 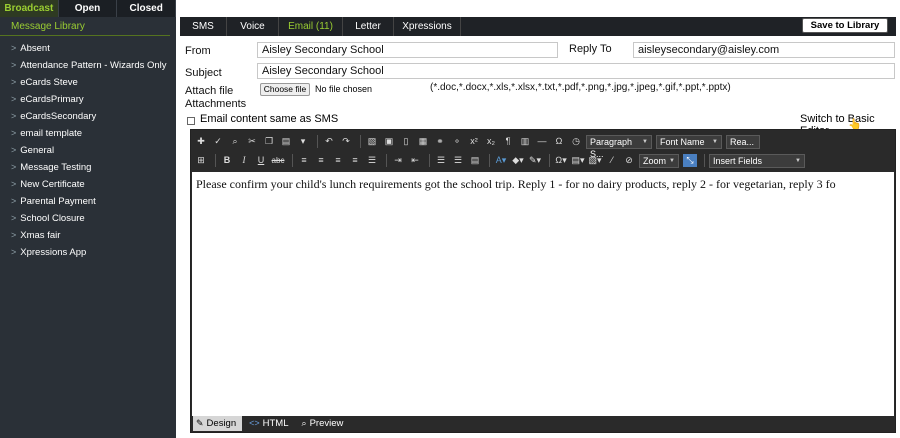 What do you see at coordinates (578, 160) in the screenshot?
I see `insert-box-icon: ▤▾` at bounding box center [578, 160].